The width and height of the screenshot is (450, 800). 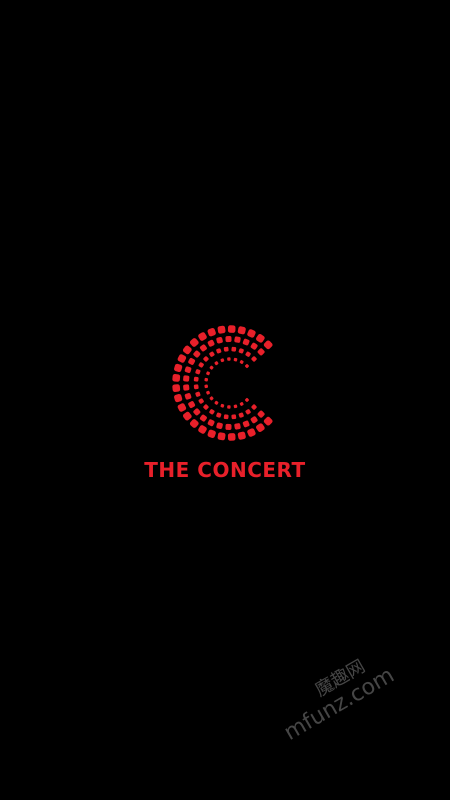 I want to click on brand-logo, so click(x=228, y=383).